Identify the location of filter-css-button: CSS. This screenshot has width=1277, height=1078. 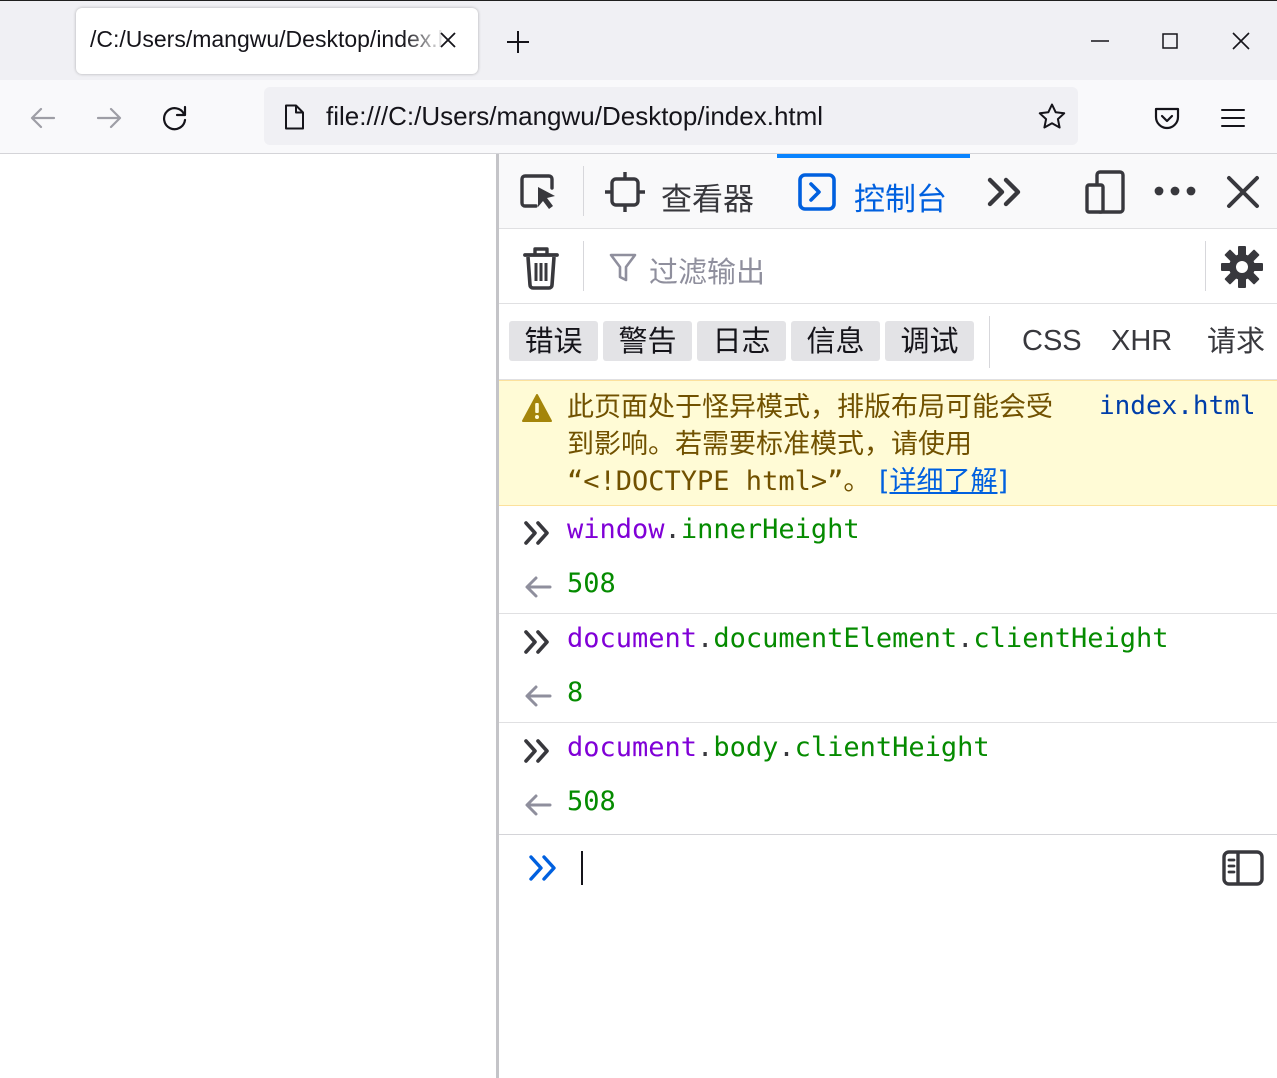
(1052, 341).